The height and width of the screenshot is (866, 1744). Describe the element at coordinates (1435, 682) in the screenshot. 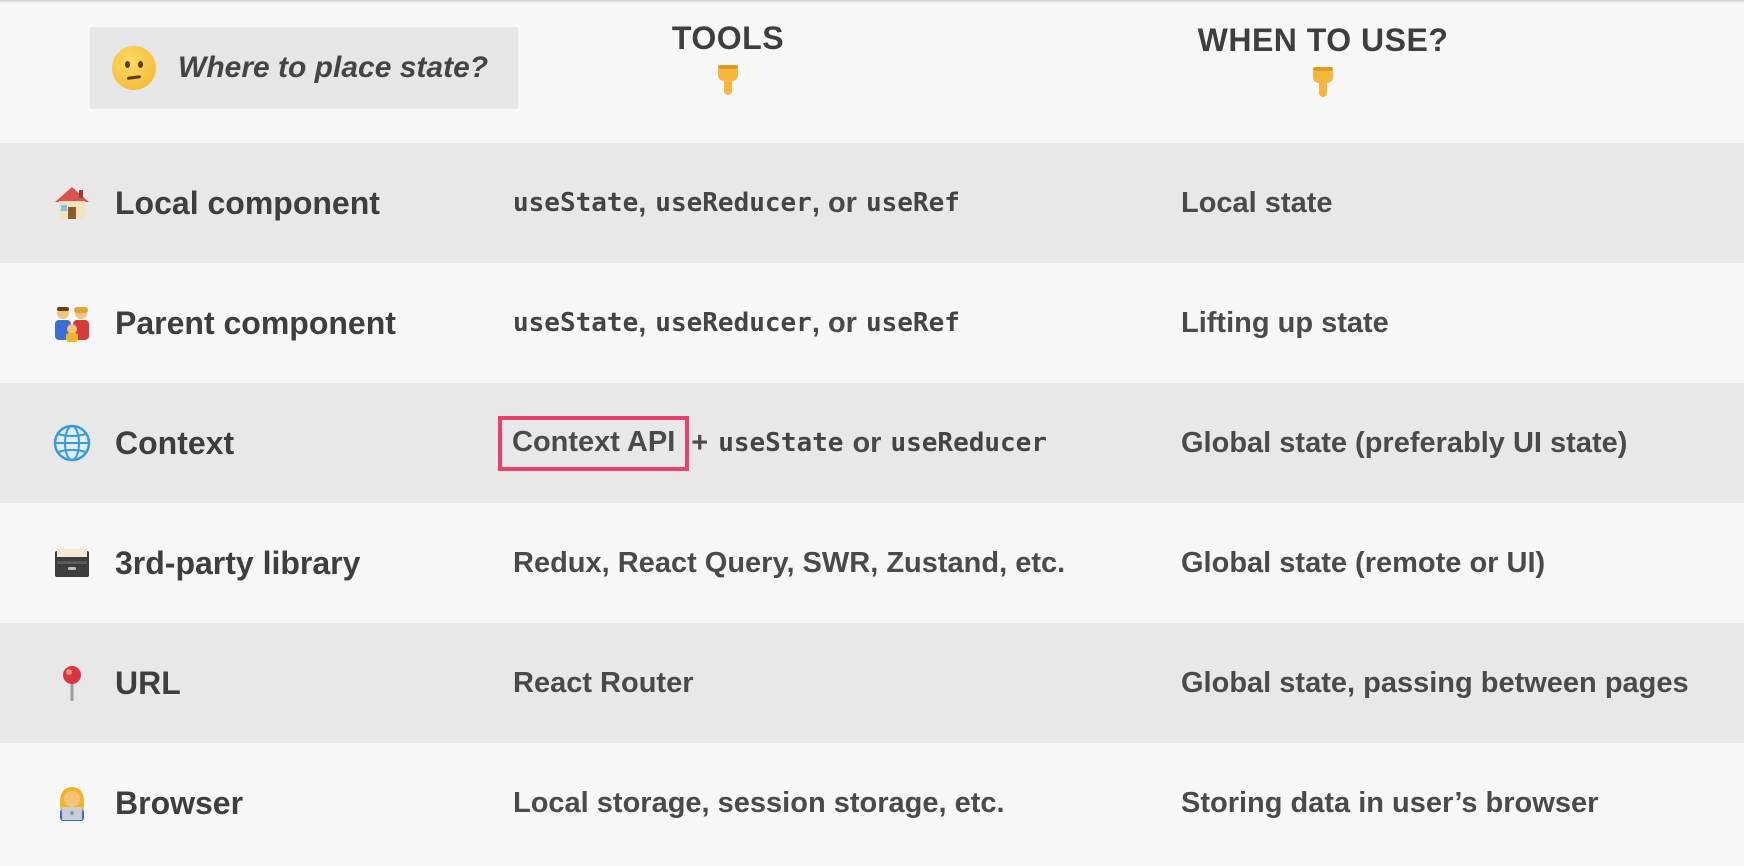

I see `row-when: Global state, passing between pages` at that location.